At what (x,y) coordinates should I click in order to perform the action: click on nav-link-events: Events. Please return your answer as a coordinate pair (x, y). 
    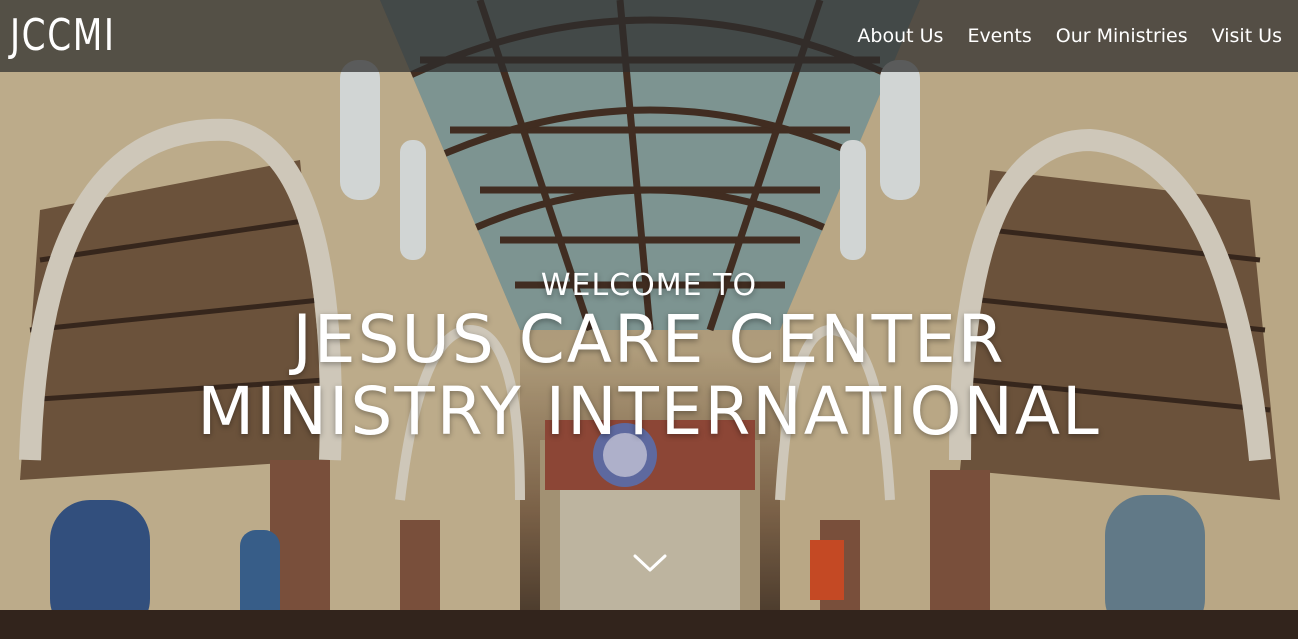
    Looking at the image, I should click on (999, 36).